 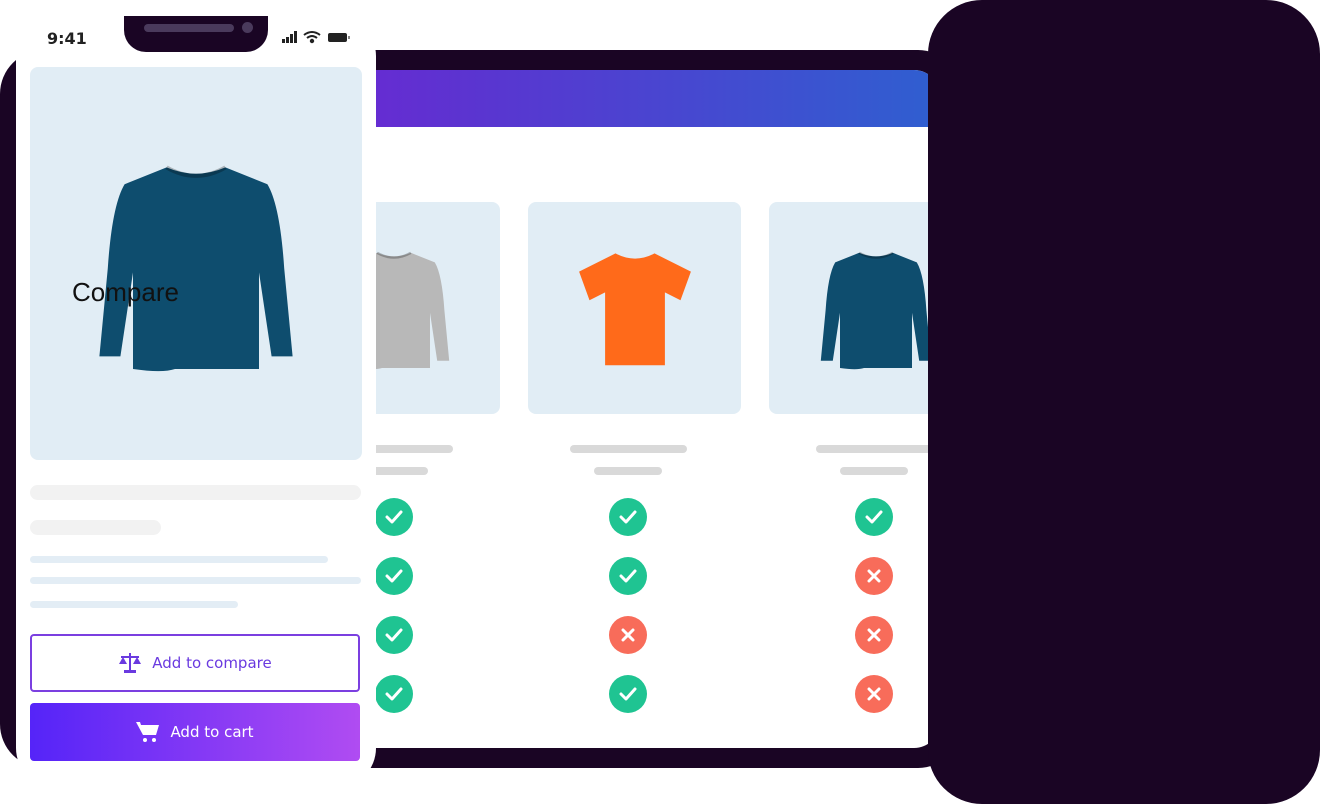 I want to click on add-to-cart-button: Add to cart, so click(x=195, y=732).